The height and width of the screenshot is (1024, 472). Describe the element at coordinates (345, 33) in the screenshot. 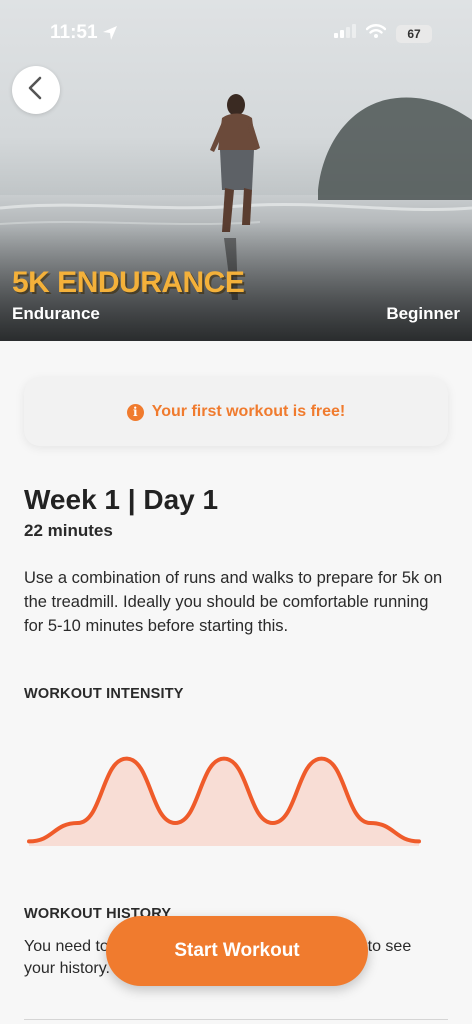

I see `signal-icon` at that location.